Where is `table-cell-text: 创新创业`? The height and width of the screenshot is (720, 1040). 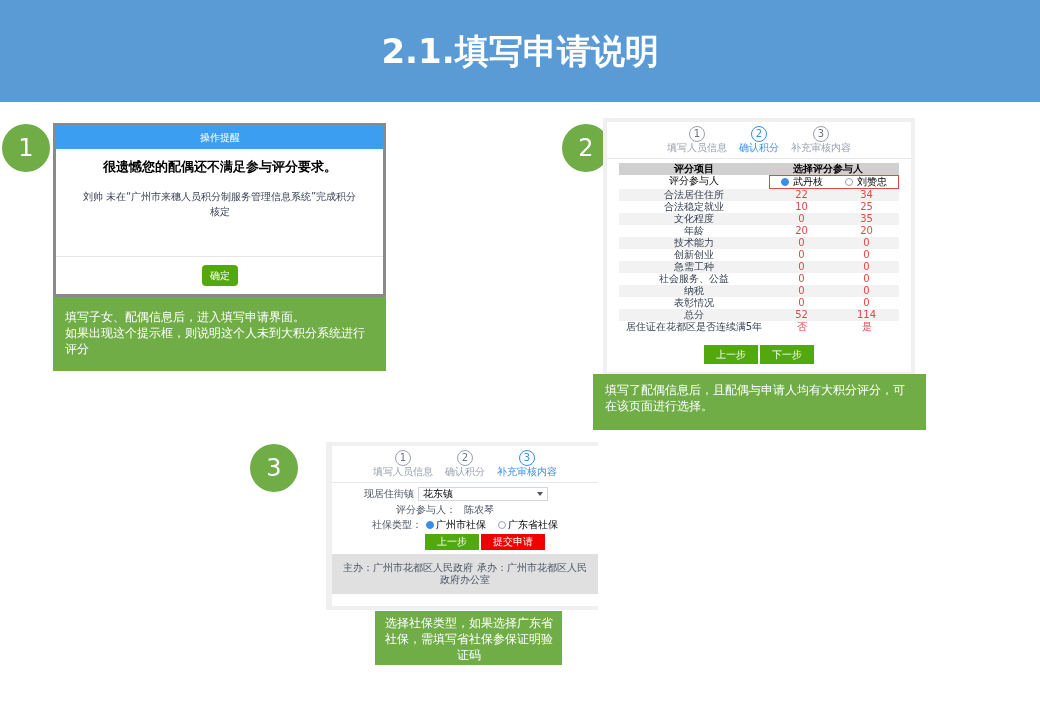 table-cell-text: 创新创业 is located at coordinates (694, 255).